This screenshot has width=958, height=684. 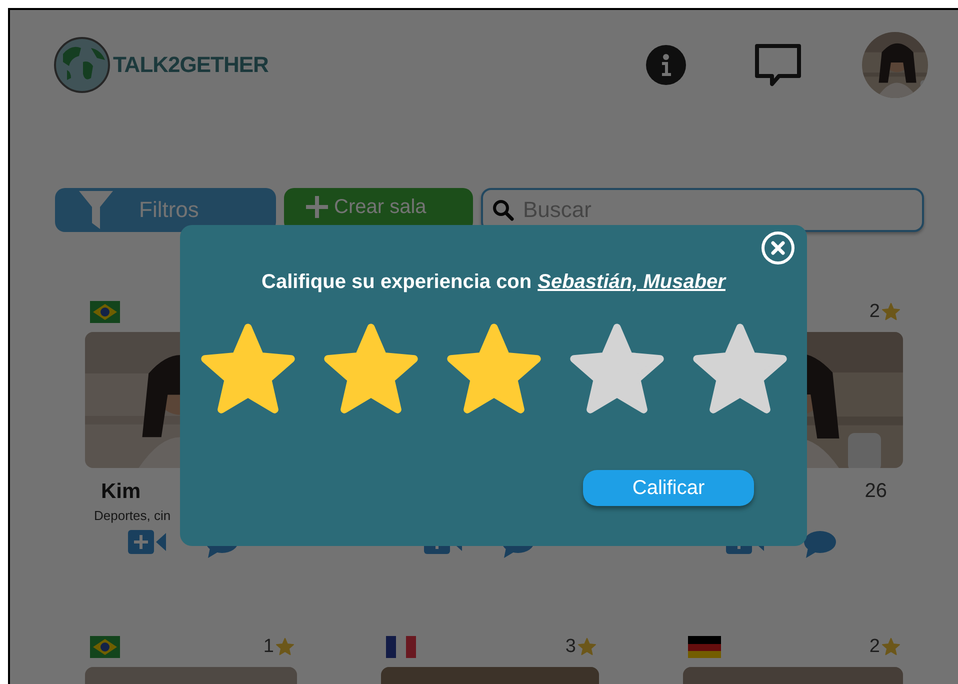 I want to click on filter-icon, so click(x=96, y=210).